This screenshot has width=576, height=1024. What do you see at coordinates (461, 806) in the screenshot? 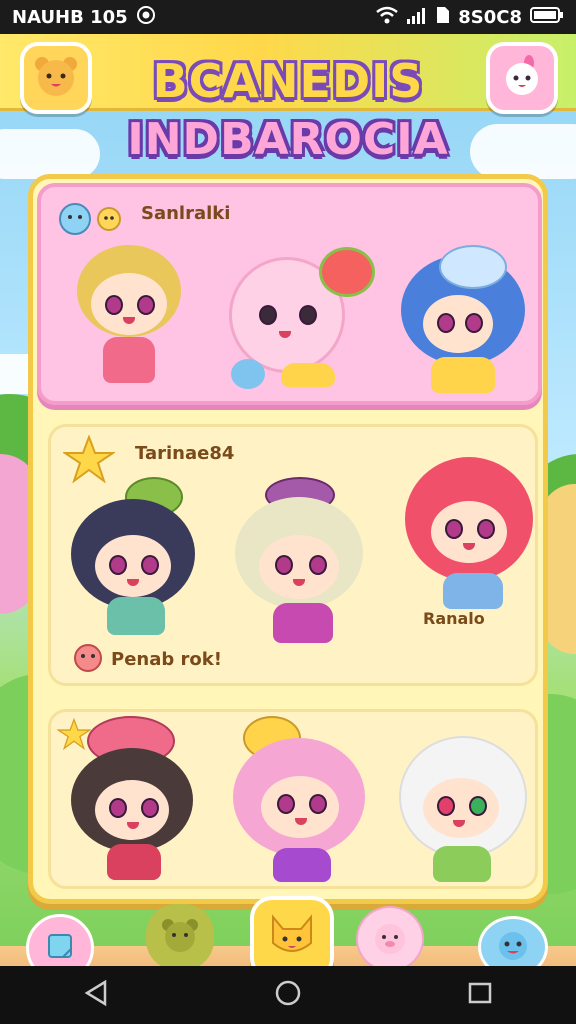
I see `character-white-hair` at bounding box center [461, 806].